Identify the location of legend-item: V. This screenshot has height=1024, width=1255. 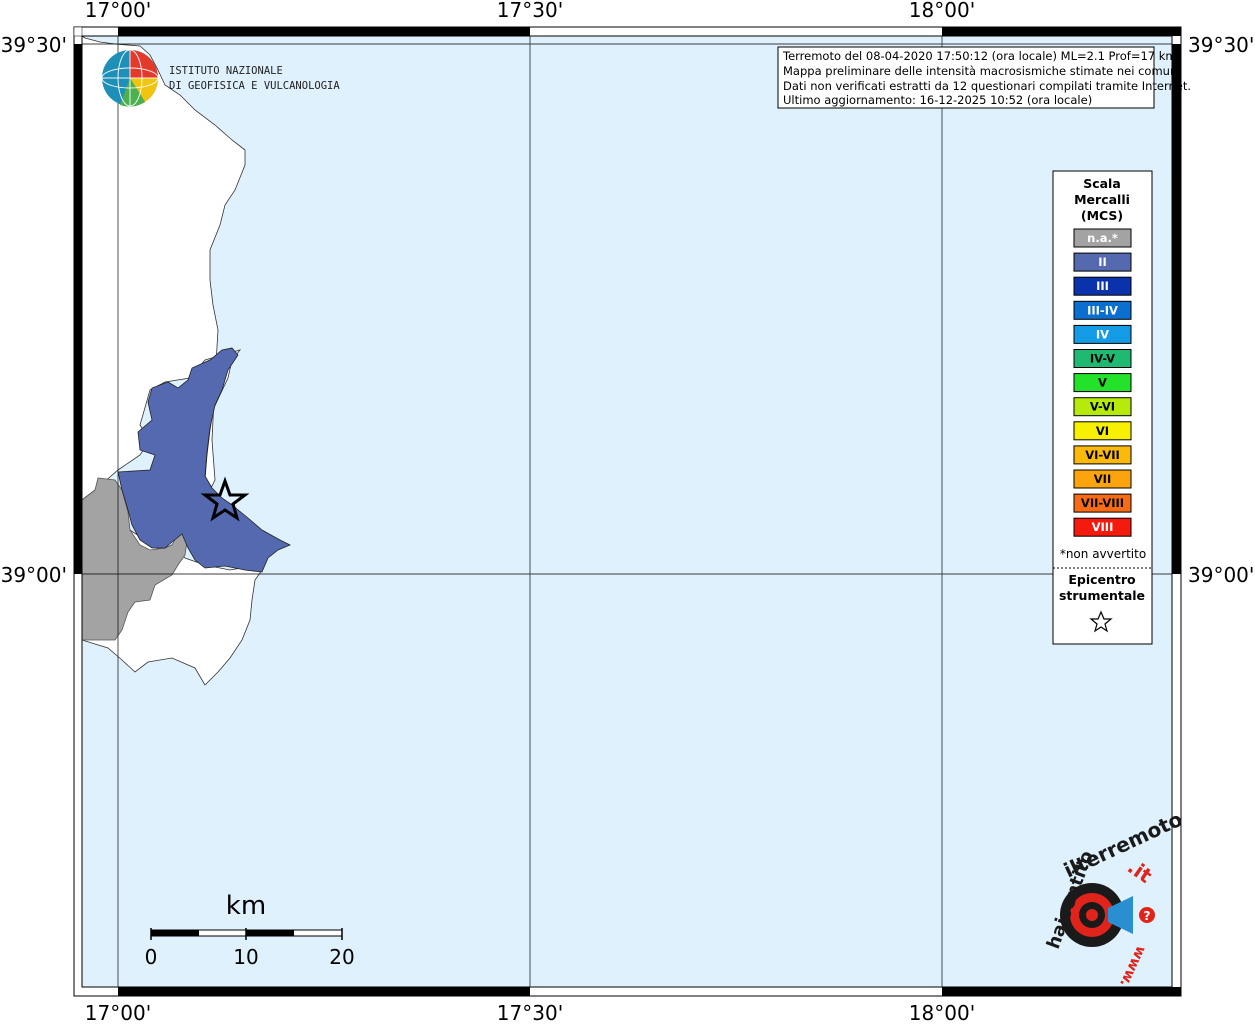
(1102, 383).